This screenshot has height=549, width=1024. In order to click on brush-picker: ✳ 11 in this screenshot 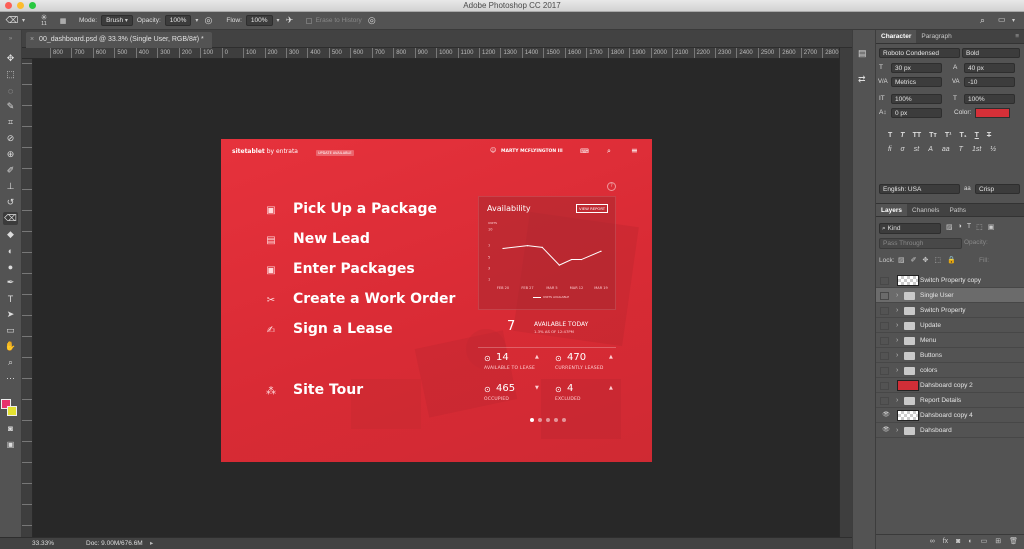, I will do `click(44, 21)`.